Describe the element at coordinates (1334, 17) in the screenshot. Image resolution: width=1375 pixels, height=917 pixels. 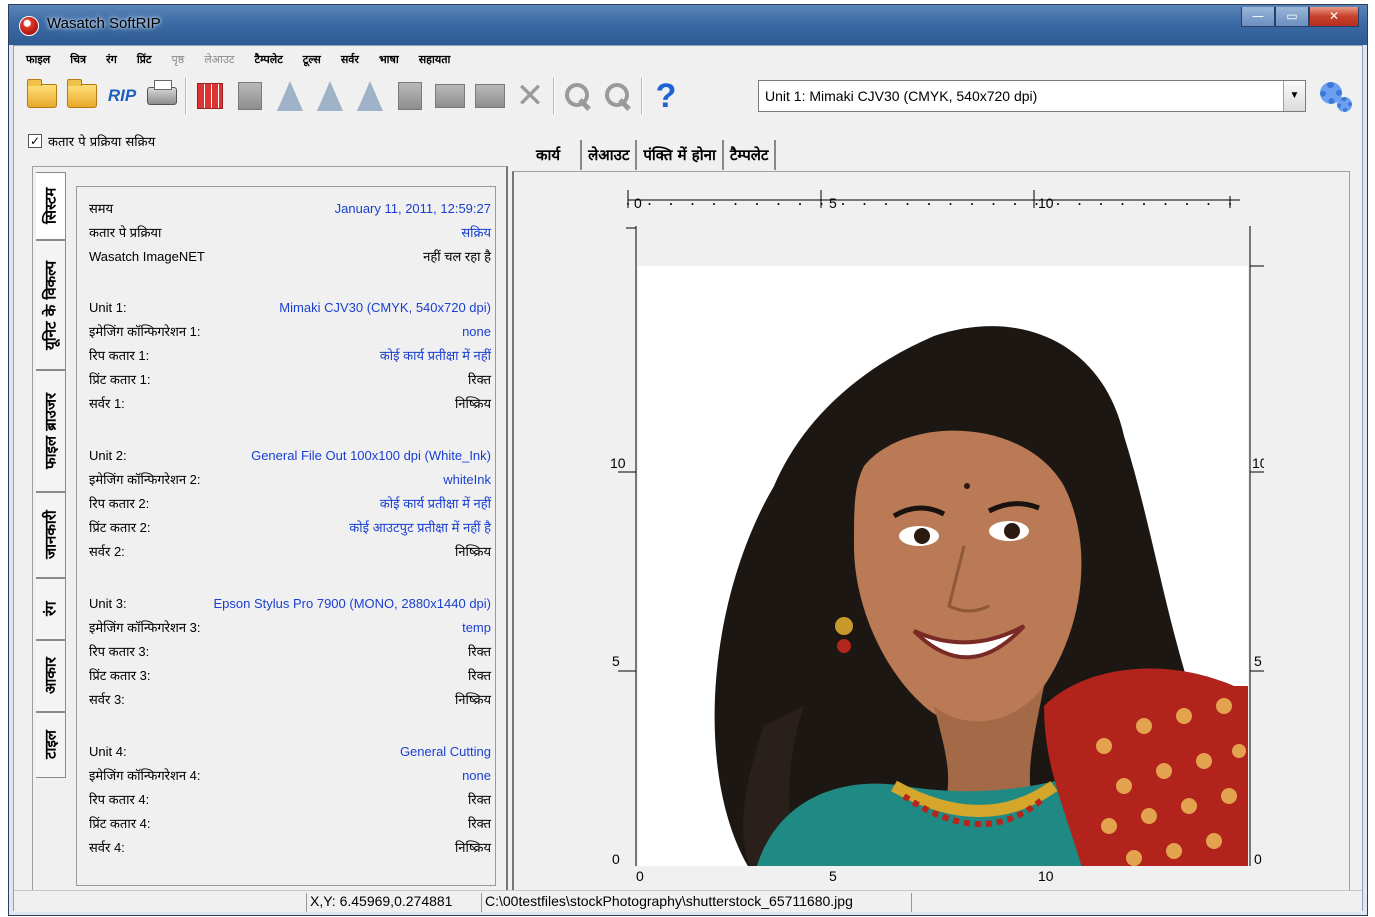
I see `close-button: ✕` at that location.